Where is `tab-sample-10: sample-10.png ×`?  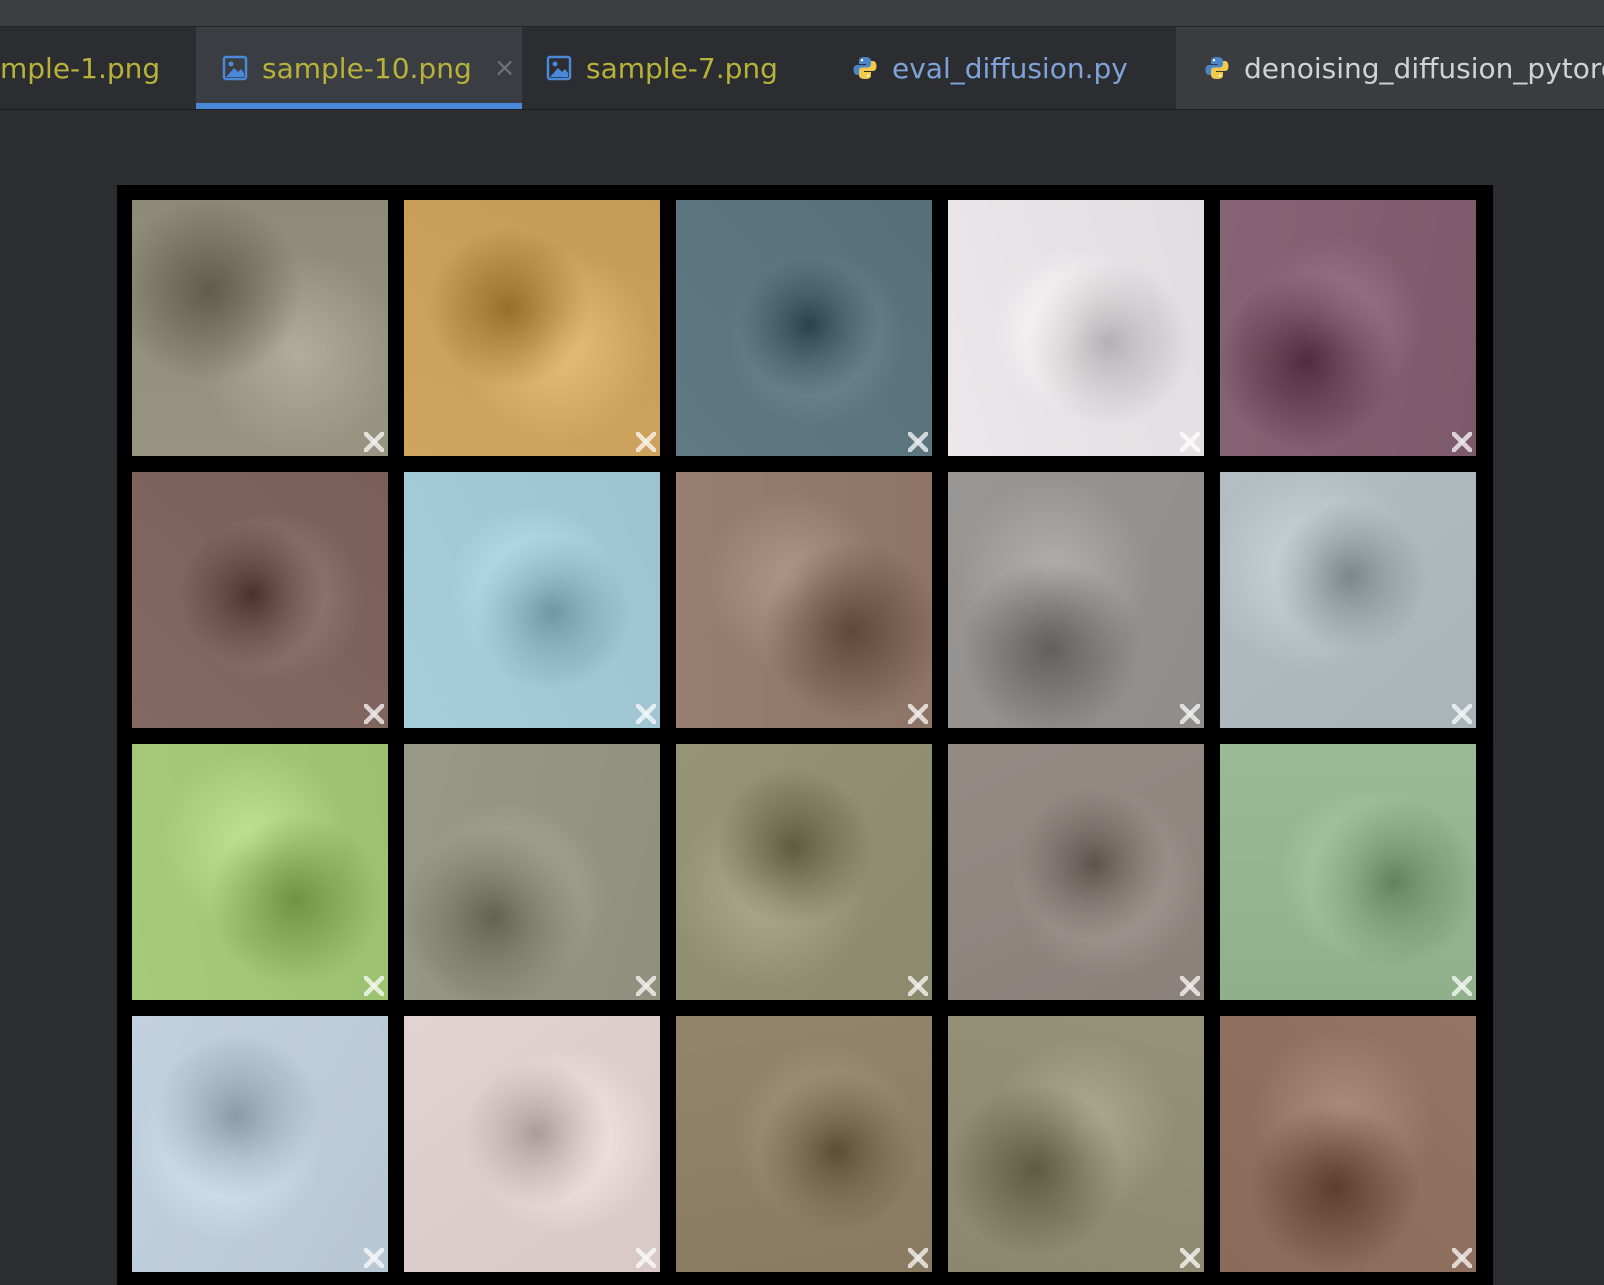 tab-sample-10: sample-10.png × is located at coordinates (359, 68).